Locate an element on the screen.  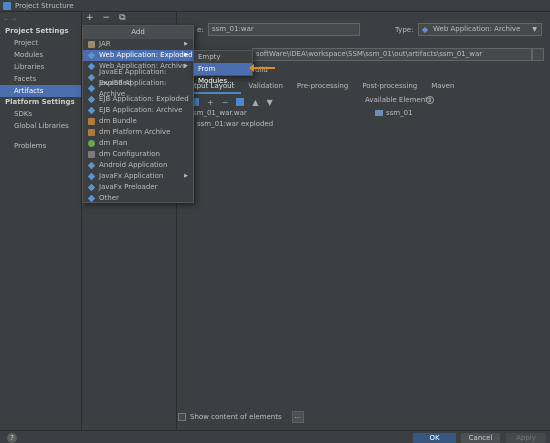
section-platform-settings: Platform Settings is located at coordinates (40, 102).